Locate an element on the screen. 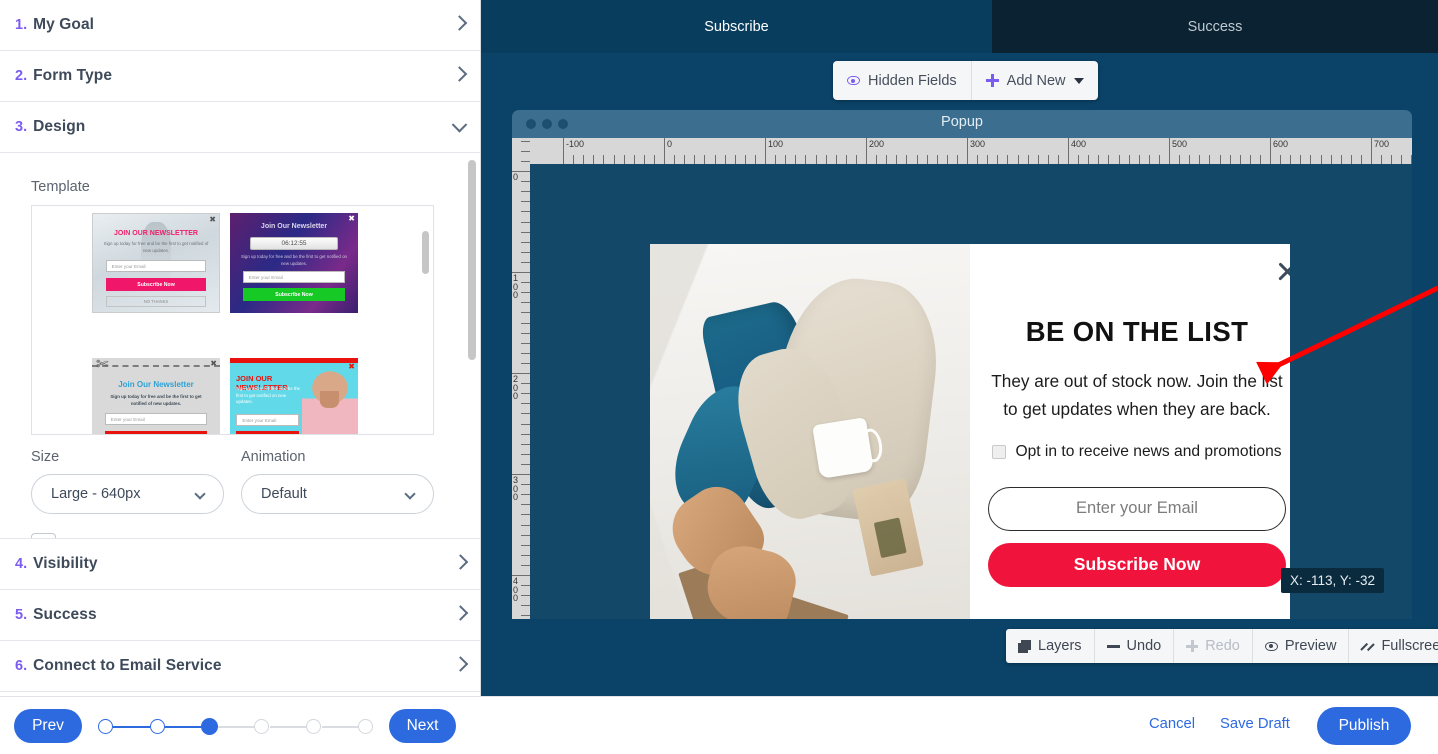 This screenshot has height=754, width=1438. template-email-field: Enter your Email is located at coordinates (156, 266).